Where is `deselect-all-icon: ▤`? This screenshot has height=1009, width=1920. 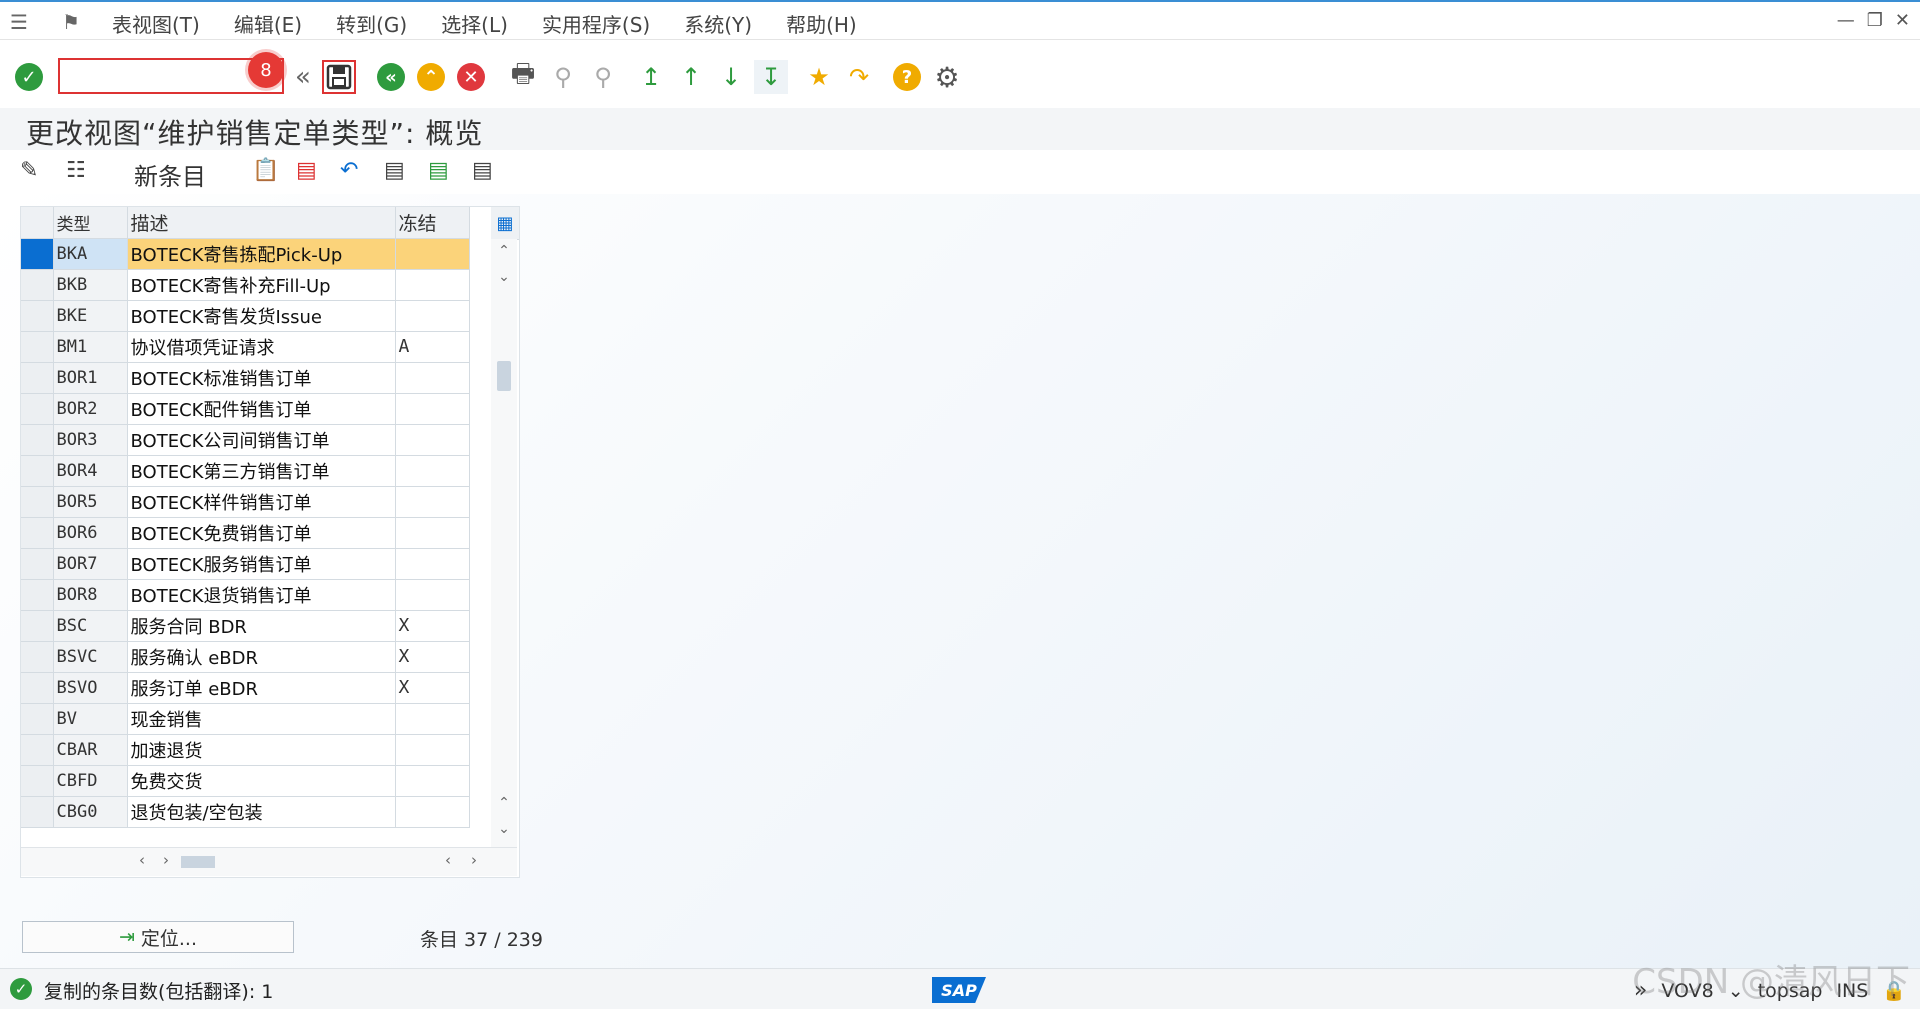 deselect-all-icon: ▤ is located at coordinates (482, 170).